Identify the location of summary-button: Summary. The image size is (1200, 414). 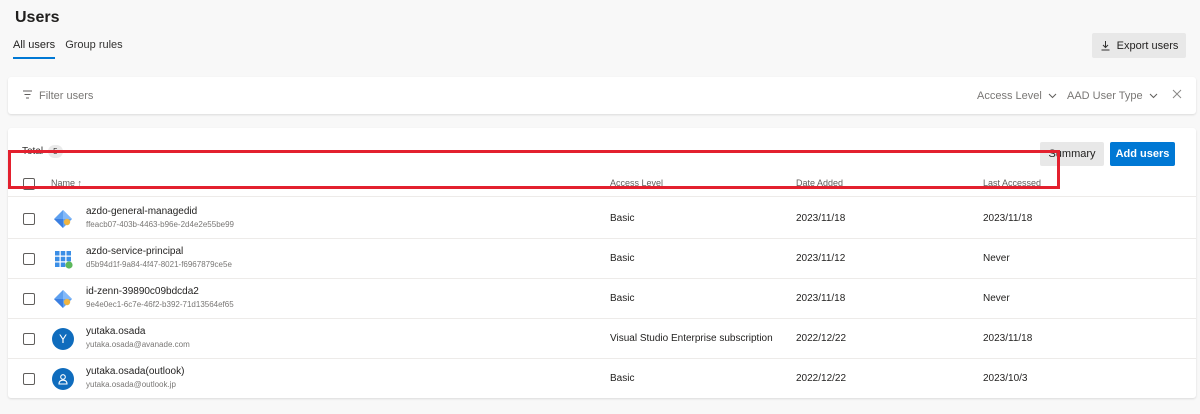
(1072, 154).